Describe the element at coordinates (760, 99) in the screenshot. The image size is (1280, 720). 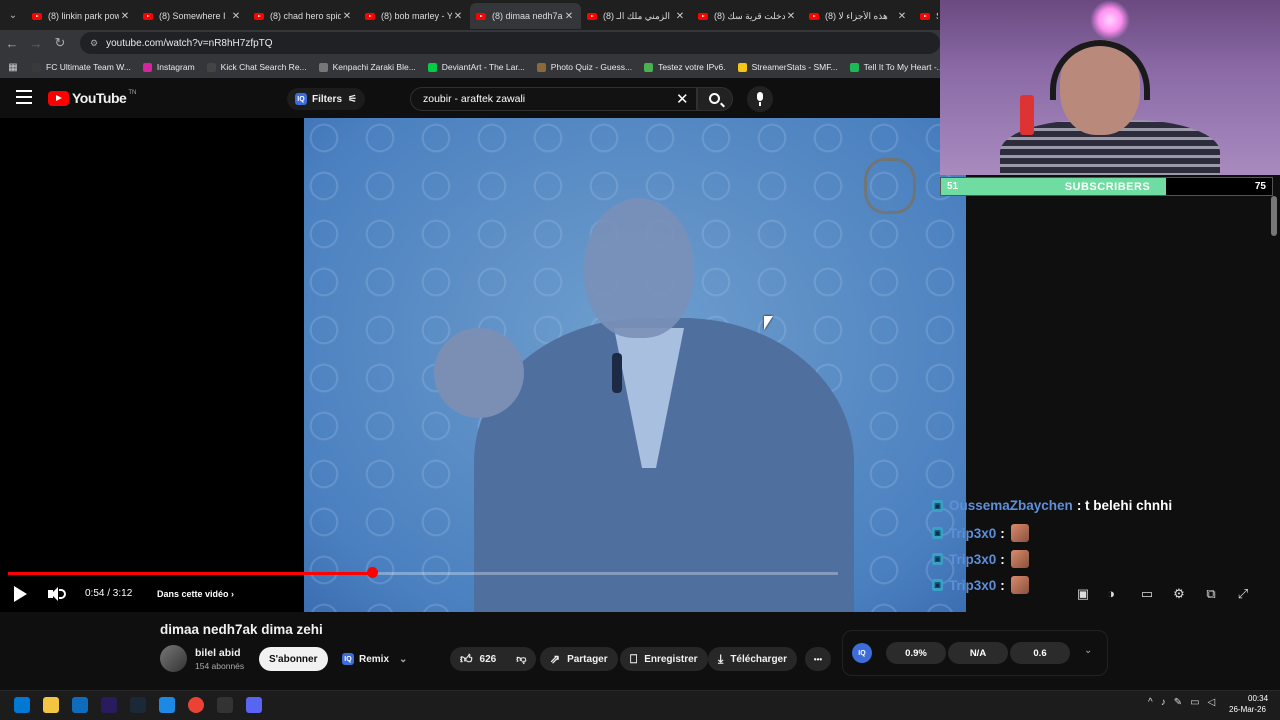
I see `voice-search-button` at that location.